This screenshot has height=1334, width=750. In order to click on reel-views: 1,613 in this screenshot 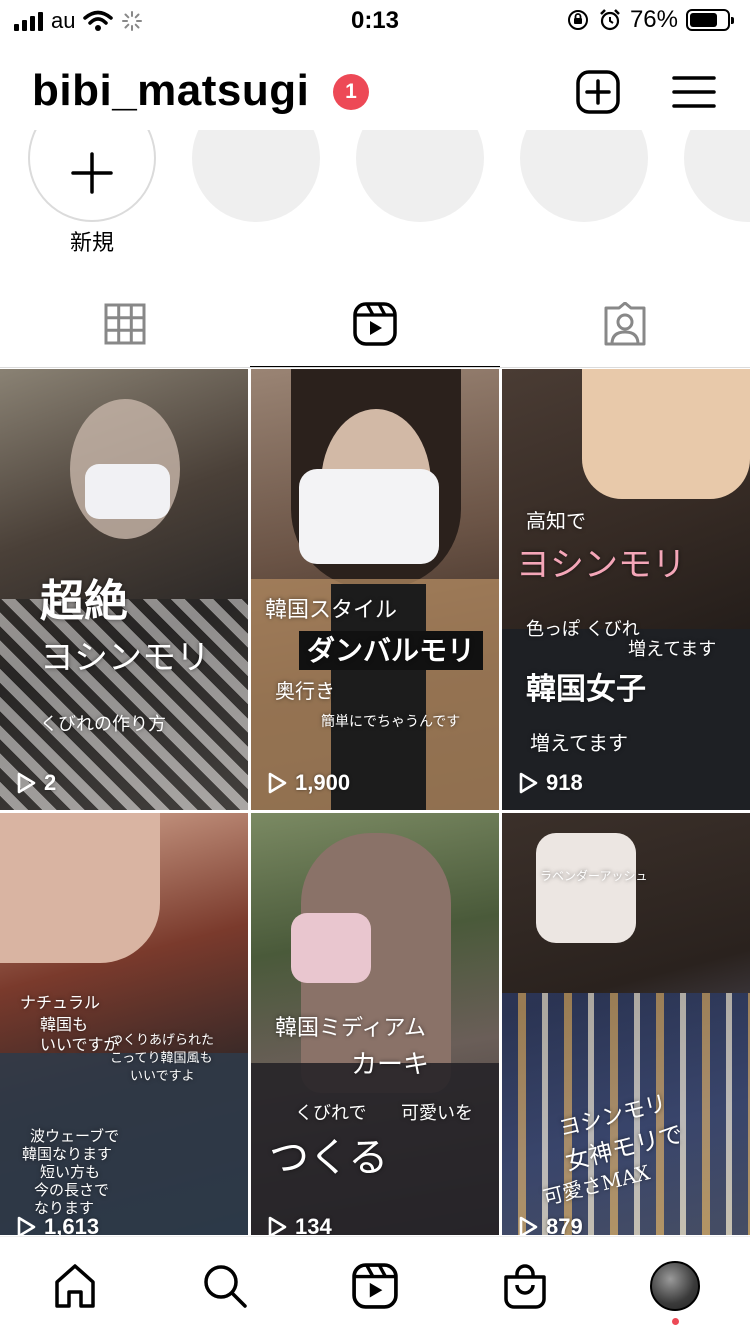, I will do `click(57, 1224)`.